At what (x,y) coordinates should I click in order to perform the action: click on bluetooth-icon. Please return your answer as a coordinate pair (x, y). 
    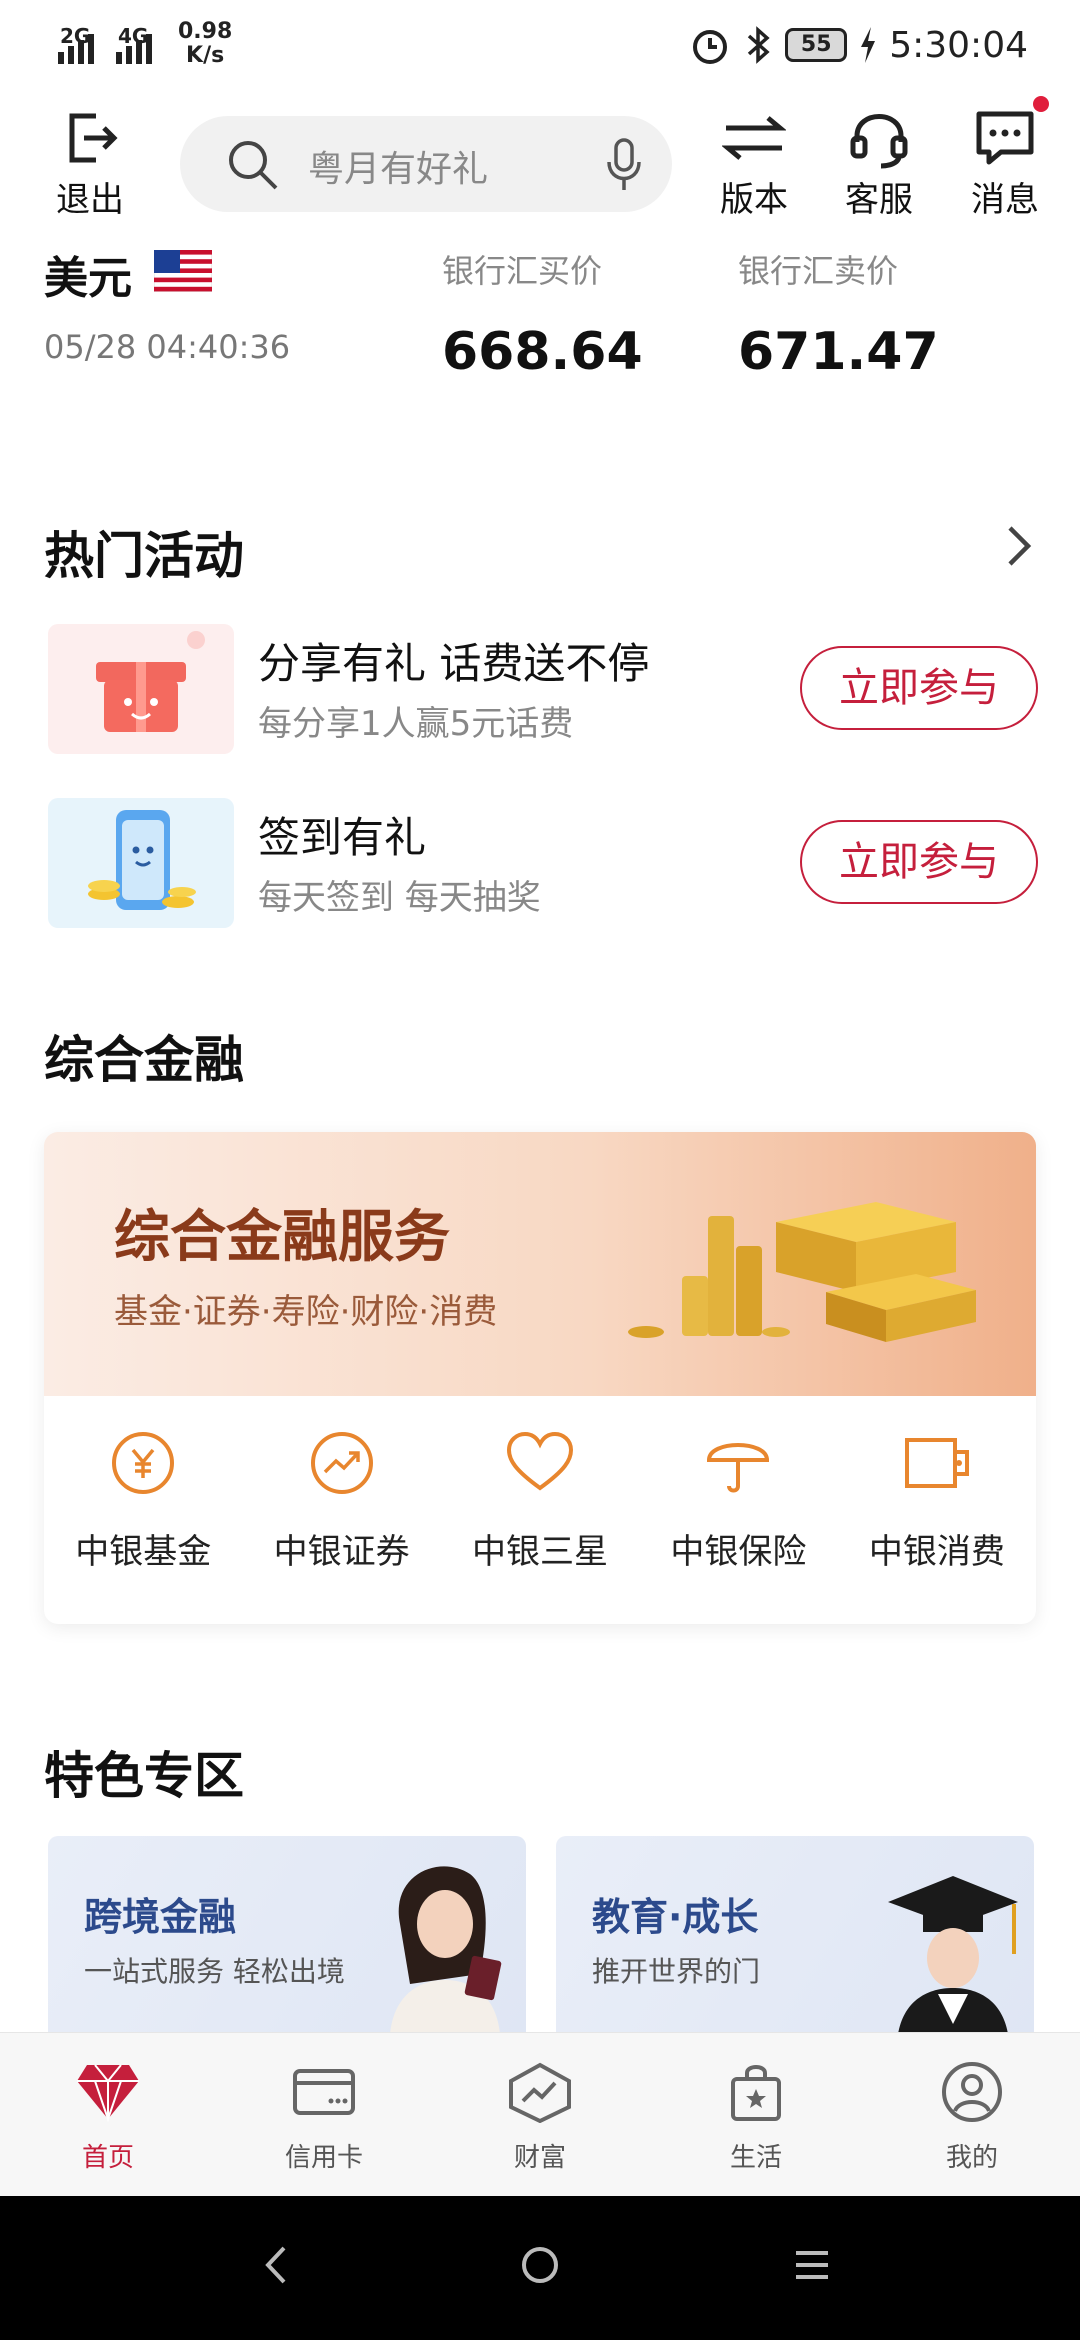
    Looking at the image, I should click on (759, 45).